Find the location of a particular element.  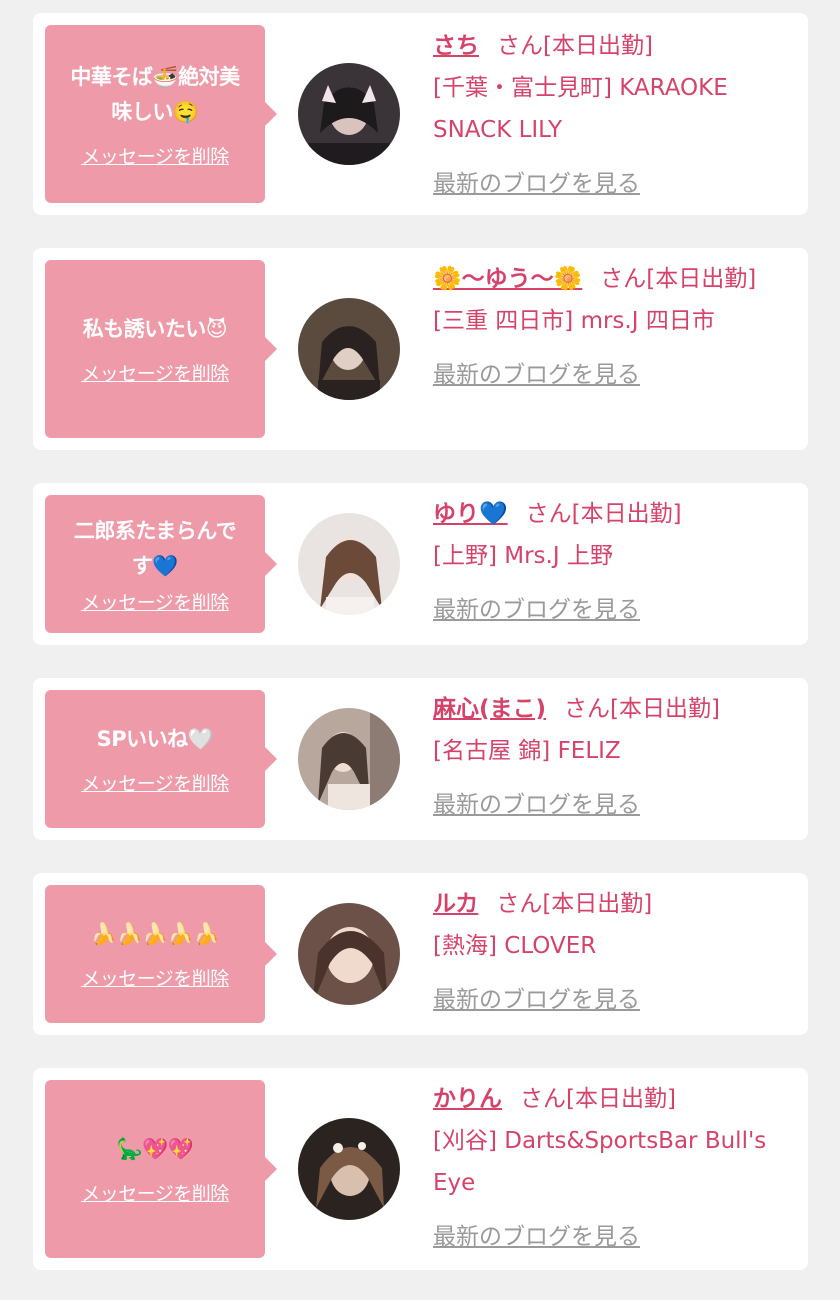

message-line: SPいいね🤍 is located at coordinates (155, 739).